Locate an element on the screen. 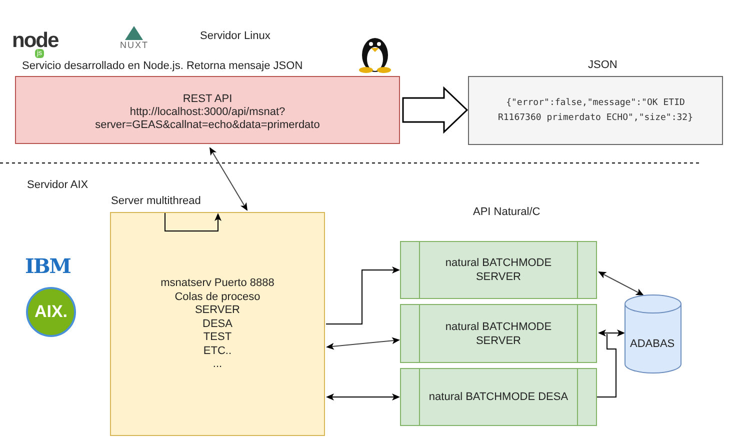 The image size is (731, 443). loop-arrow is located at coordinates (193, 222).